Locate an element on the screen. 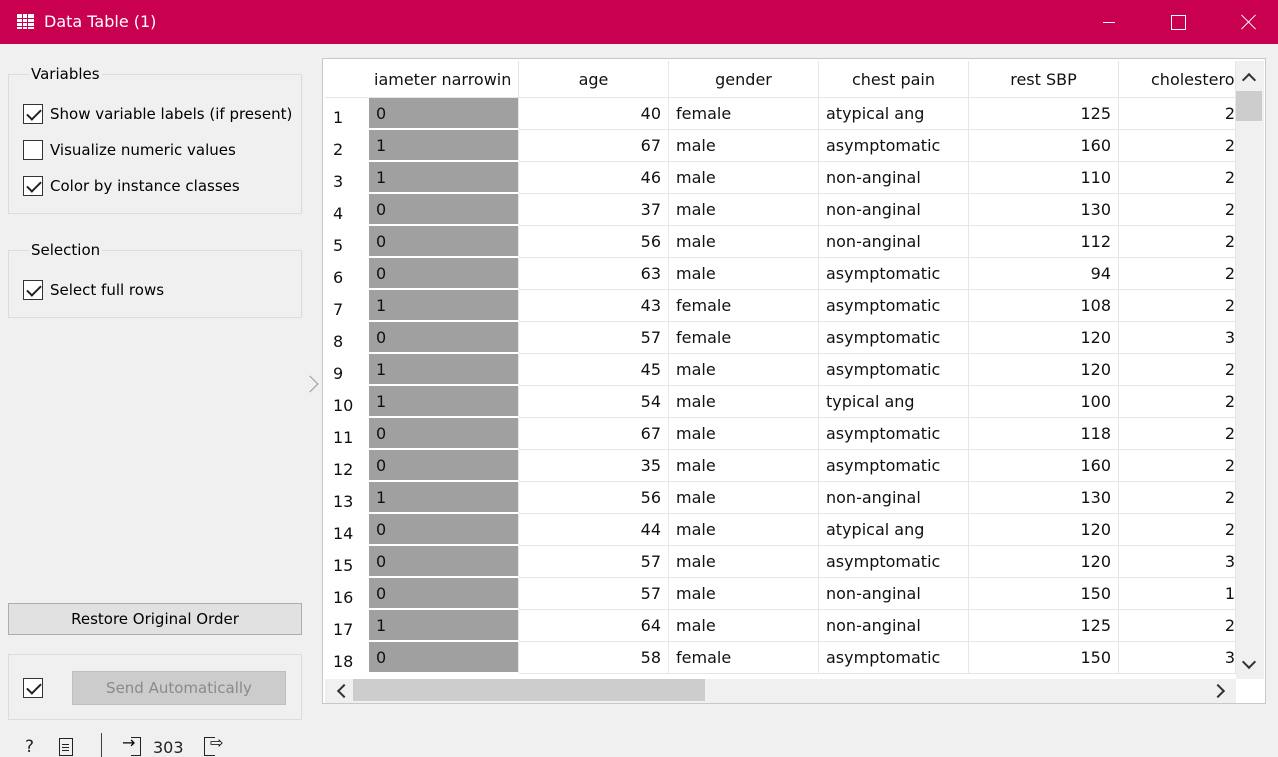  cell-age: 45 is located at coordinates (594, 370).